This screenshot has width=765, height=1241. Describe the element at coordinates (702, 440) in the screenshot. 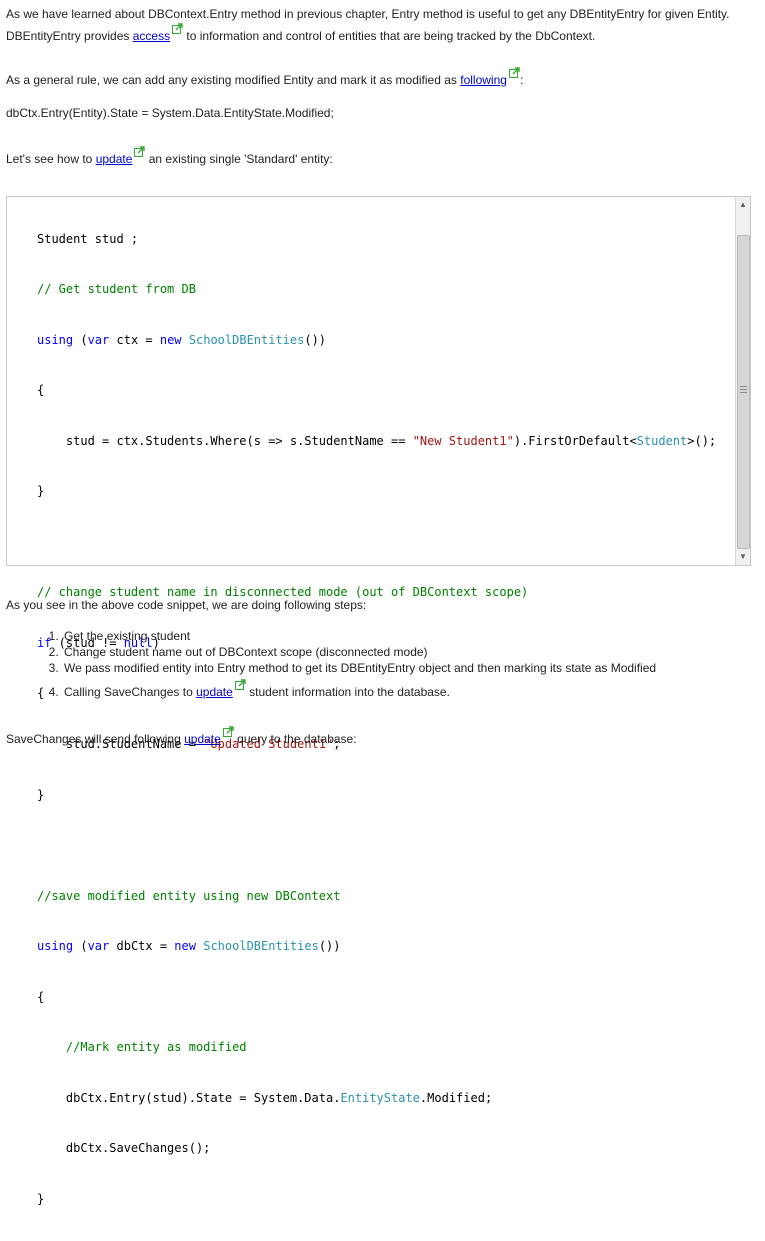

I see `code-text: >();` at that location.